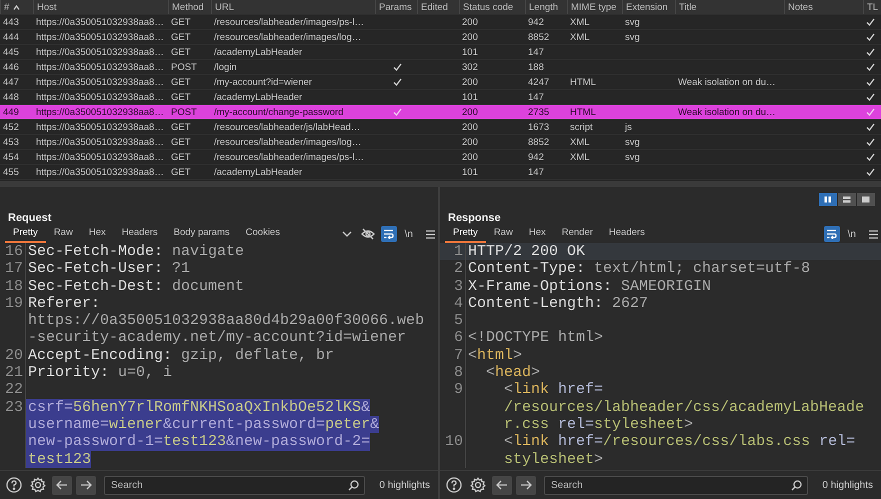 This screenshot has width=881, height=499. Describe the element at coordinates (224, 7) in the screenshot. I see `column-header: URL` at that location.